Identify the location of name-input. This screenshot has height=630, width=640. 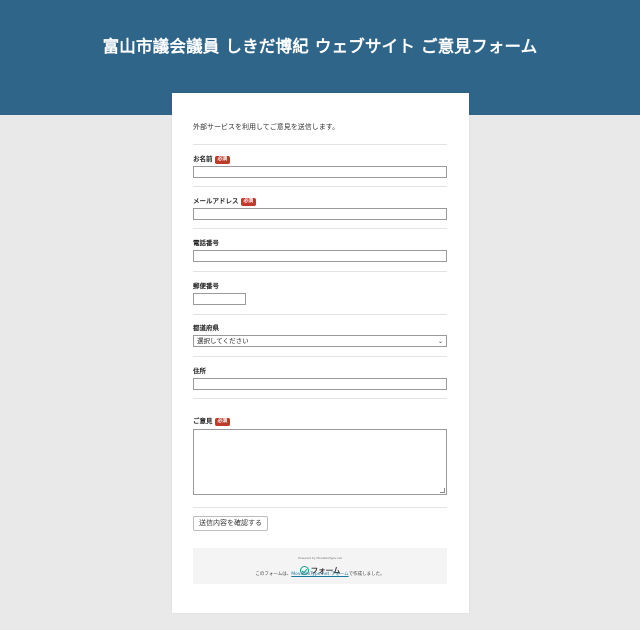
(320, 172).